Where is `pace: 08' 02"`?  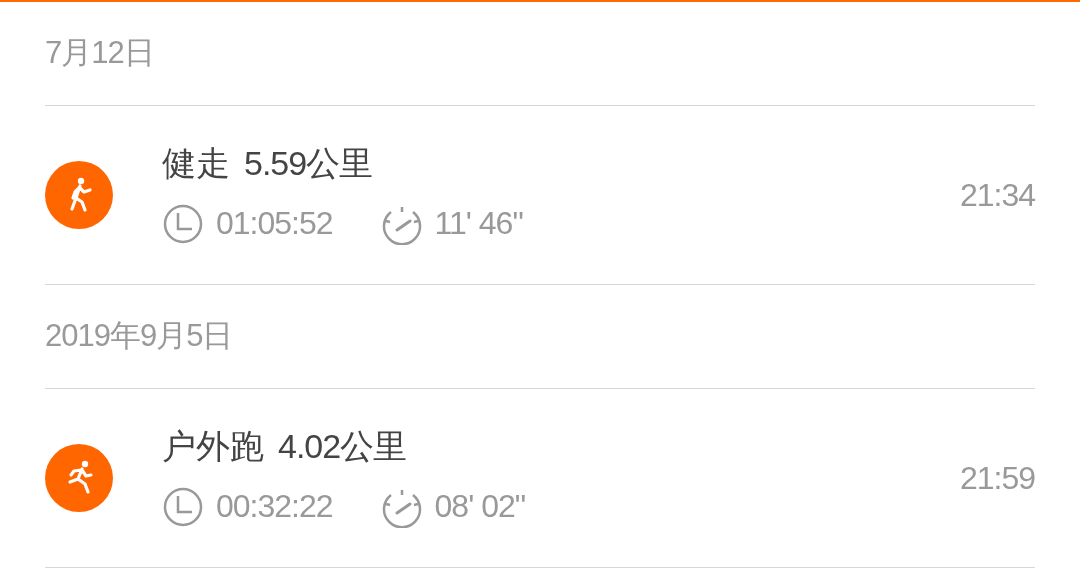 pace: 08' 02" is located at coordinates (480, 507).